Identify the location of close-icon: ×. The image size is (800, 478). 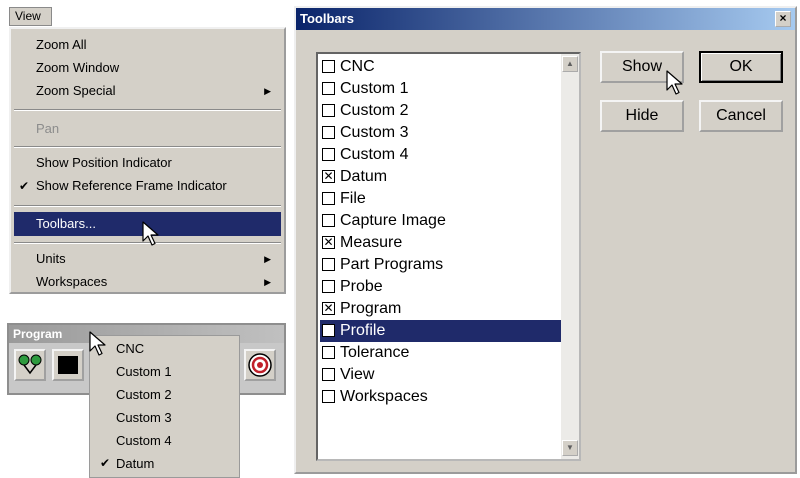
(783, 18).